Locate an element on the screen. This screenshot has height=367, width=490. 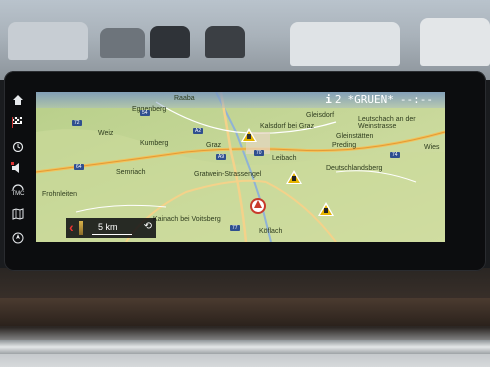
map-place-label: Leutschach an der Weinstrasse is located at coordinates (387, 123).